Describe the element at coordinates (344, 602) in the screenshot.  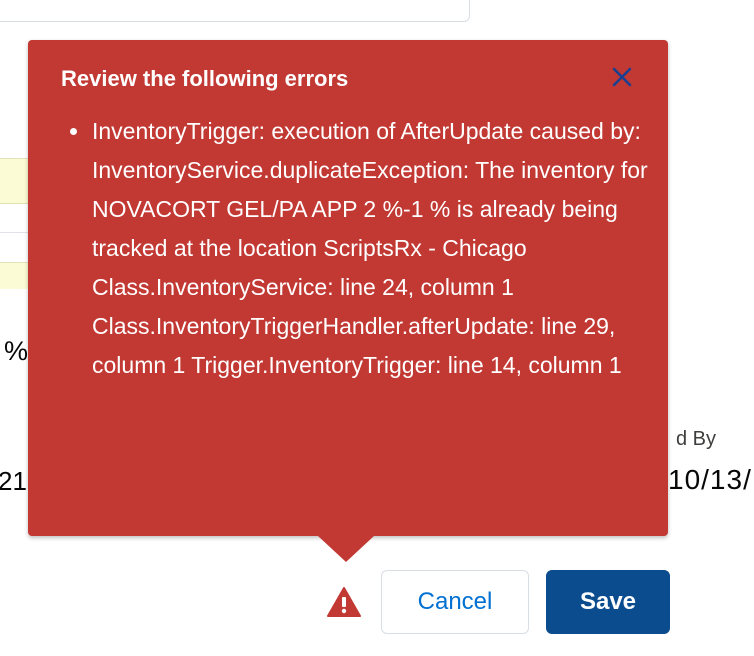
I see `warning-icon` at that location.